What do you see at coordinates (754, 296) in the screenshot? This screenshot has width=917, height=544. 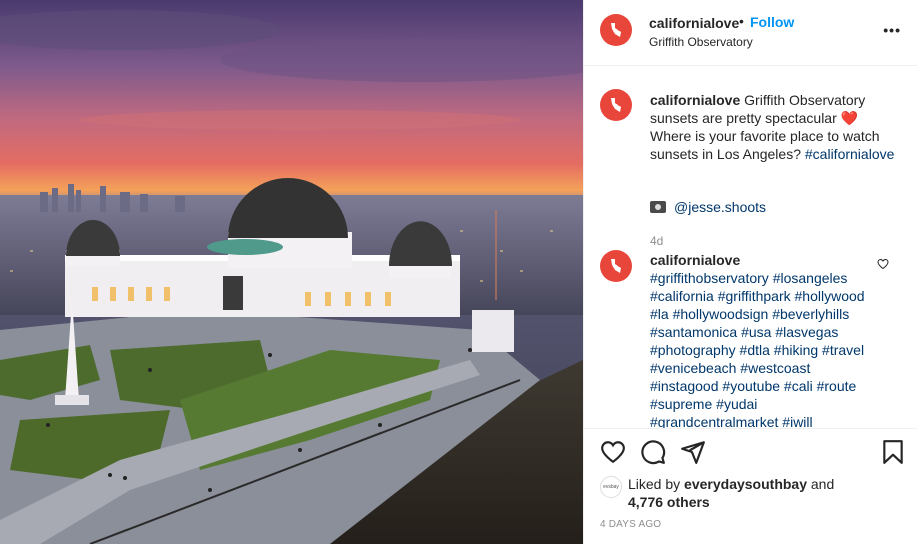 I see `hashtag-link: #griffithpark` at bounding box center [754, 296].